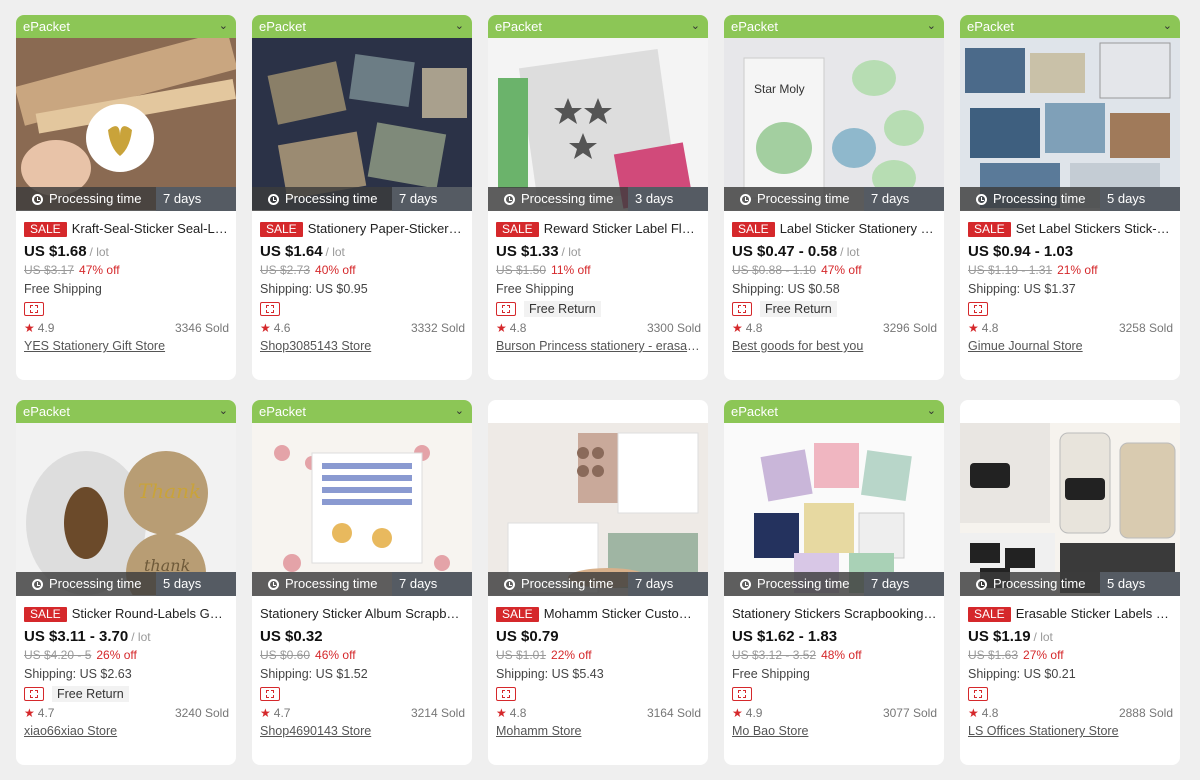 This screenshot has height=780, width=1200. Describe the element at coordinates (99, 270) in the screenshot. I see `discount-percent: 47% off` at that location.